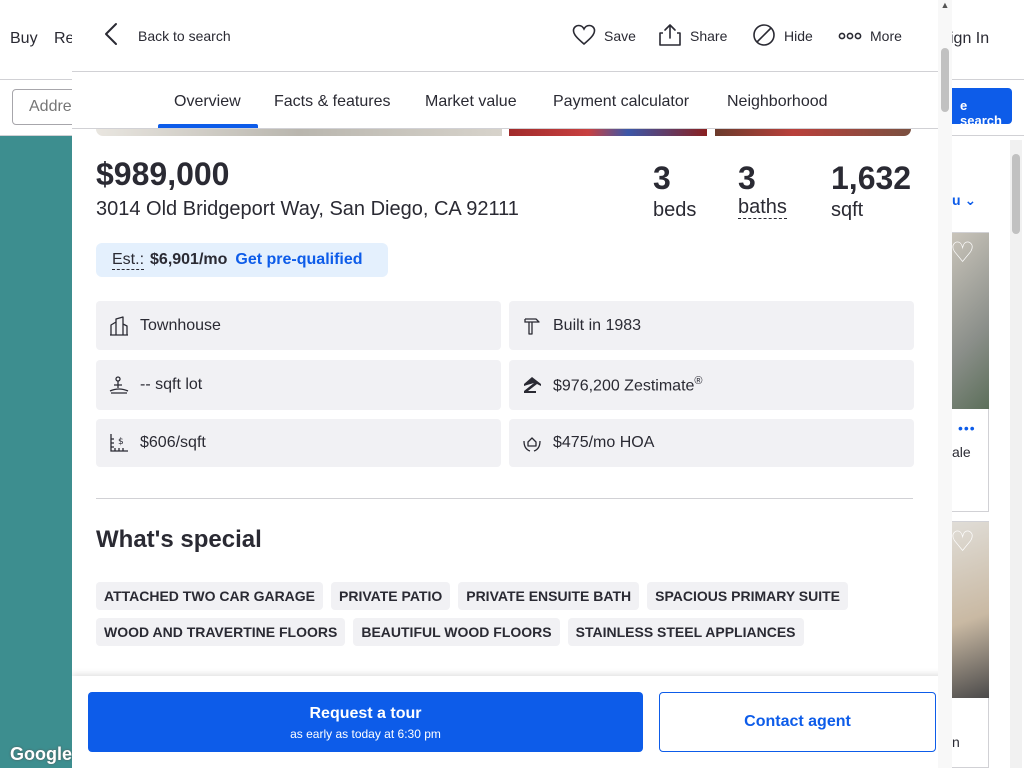 This screenshot has height=768, width=1024. What do you see at coordinates (532, 443) in the screenshot?
I see `hoa-icon` at bounding box center [532, 443].